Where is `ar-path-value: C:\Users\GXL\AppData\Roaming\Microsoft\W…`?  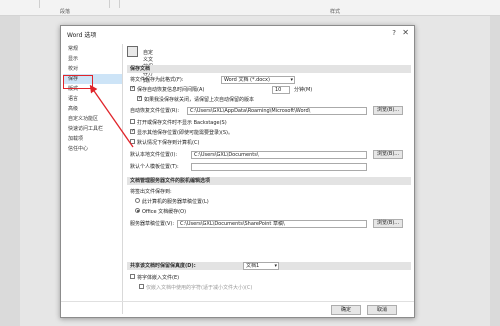
ar-path-value: C:\Users\GXL\AppData\Roaming\Microsoft\W… is located at coordinates (250, 111).